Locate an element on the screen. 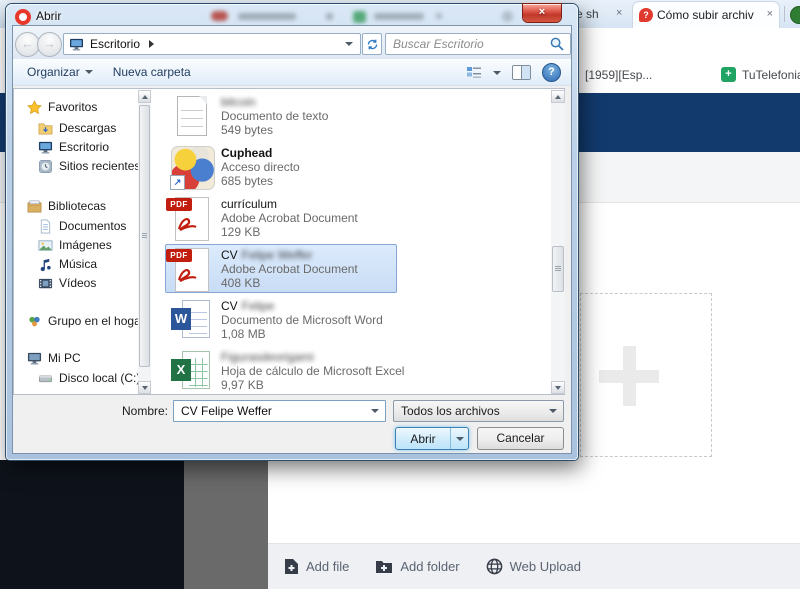 This screenshot has width=800, height=589. new-folder-button: Nueva carpeta is located at coordinates (152, 72).